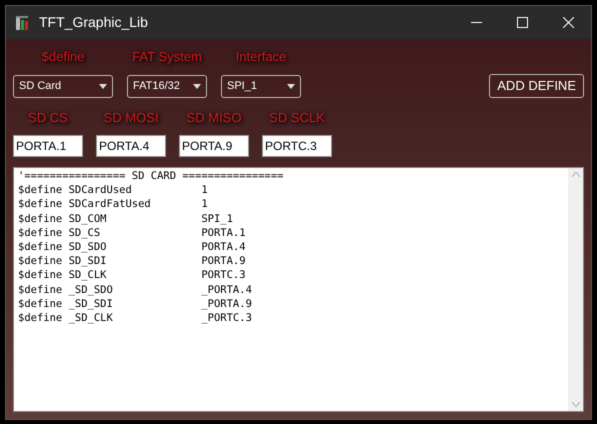  What do you see at coordinates (167, 57) in the screenshot?
I see `selector-label: FAT System` at bounding box center [167, 57].